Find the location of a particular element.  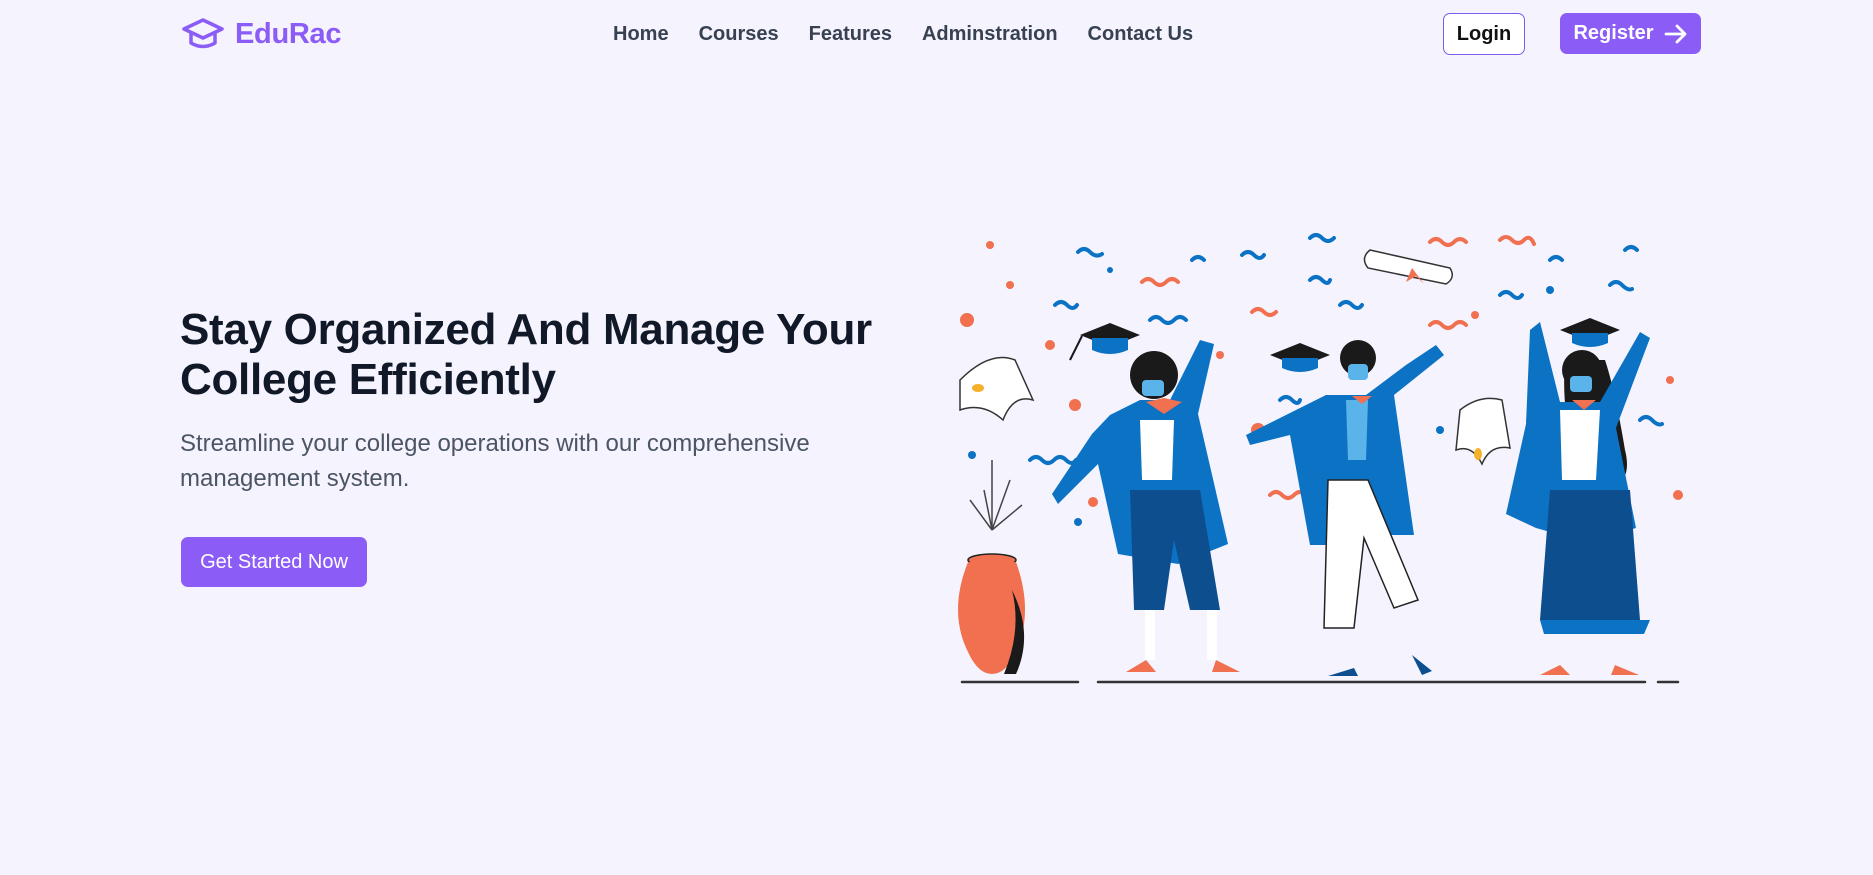

cap-right is located at coordinates (1590, 332).